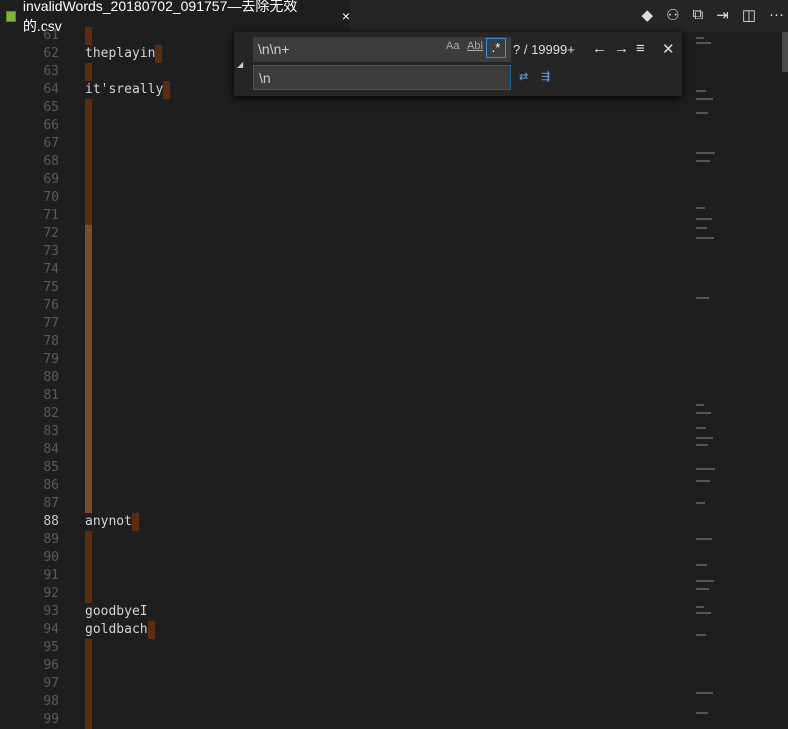 Image resolution: width=788 pixels, height=729 pixels. I want to click on line-number: 78, so click(51, 341).